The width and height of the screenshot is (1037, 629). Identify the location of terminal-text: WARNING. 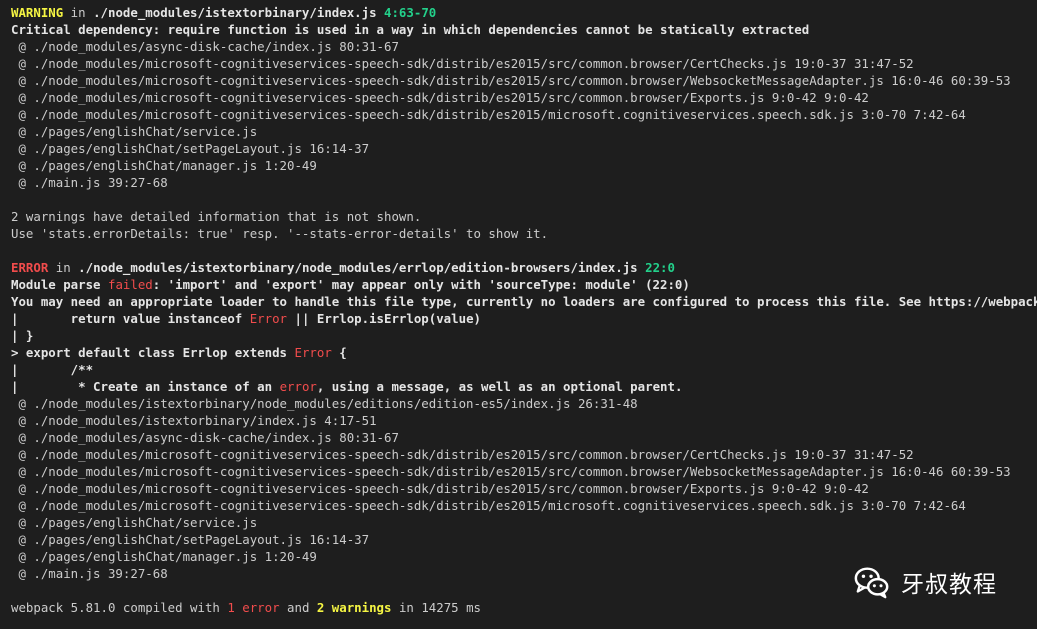
(37, 12).